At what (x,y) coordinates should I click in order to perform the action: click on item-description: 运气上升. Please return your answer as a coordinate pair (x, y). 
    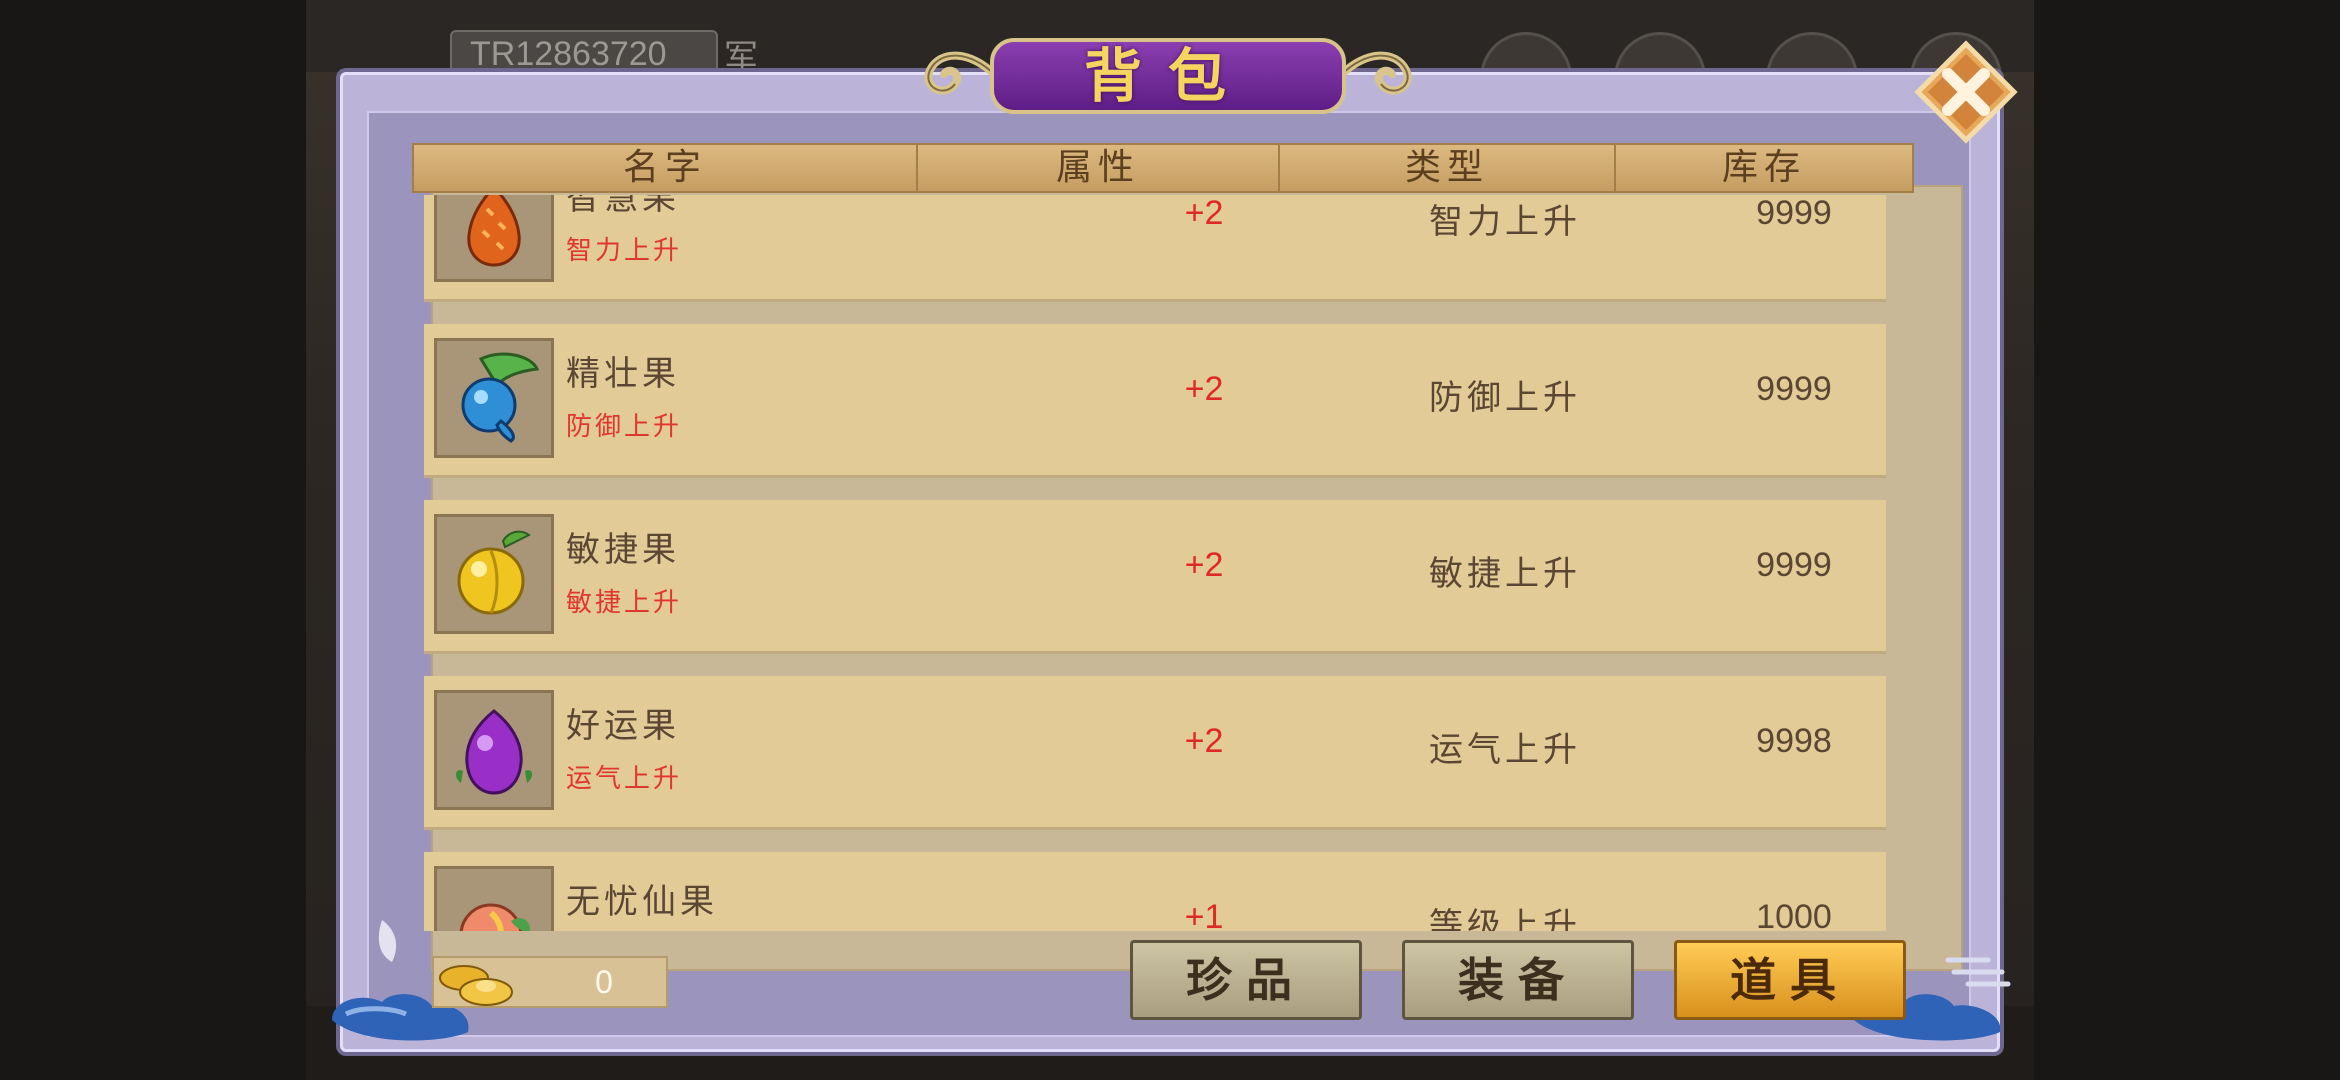
    Looking at the image, I should click on (624, 779).